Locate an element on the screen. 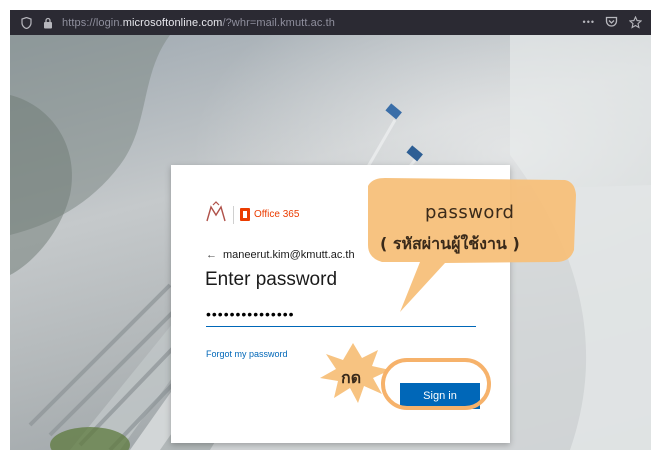 The height and width of the screenshot is (450, 653). pocket-icon is located at coordinates (611, 22).